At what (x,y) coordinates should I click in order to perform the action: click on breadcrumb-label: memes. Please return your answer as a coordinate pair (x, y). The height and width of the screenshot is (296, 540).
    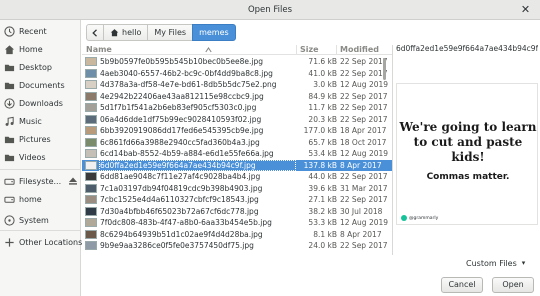
    Looking at the image, I should click on (214, 32).